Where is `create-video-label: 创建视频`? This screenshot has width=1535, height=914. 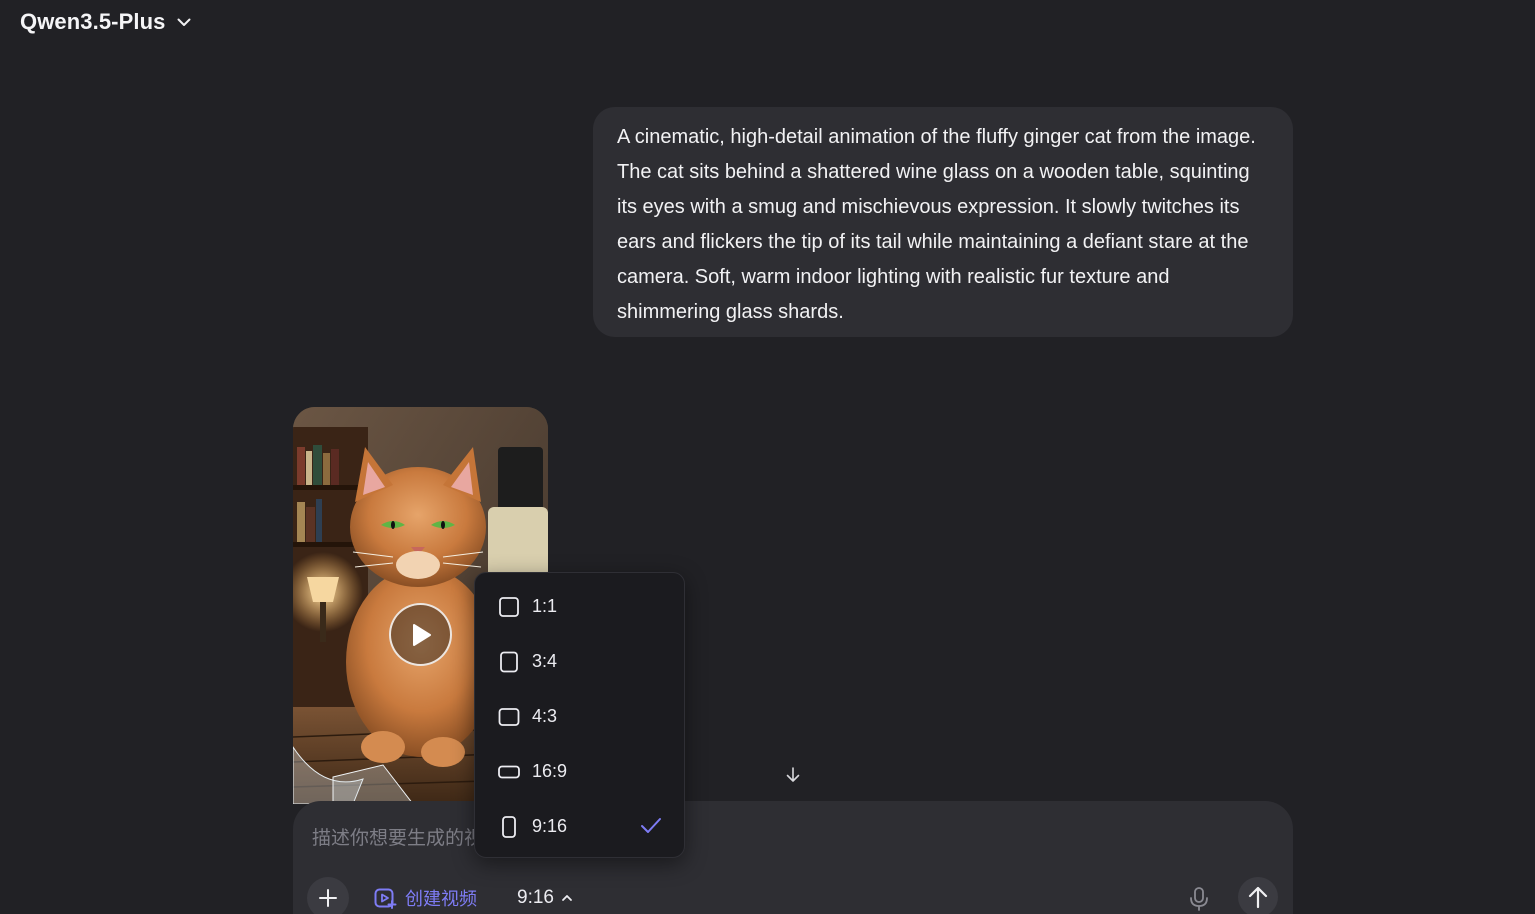 create-video-label: 创建视频 is located at coordinates (441, 899).